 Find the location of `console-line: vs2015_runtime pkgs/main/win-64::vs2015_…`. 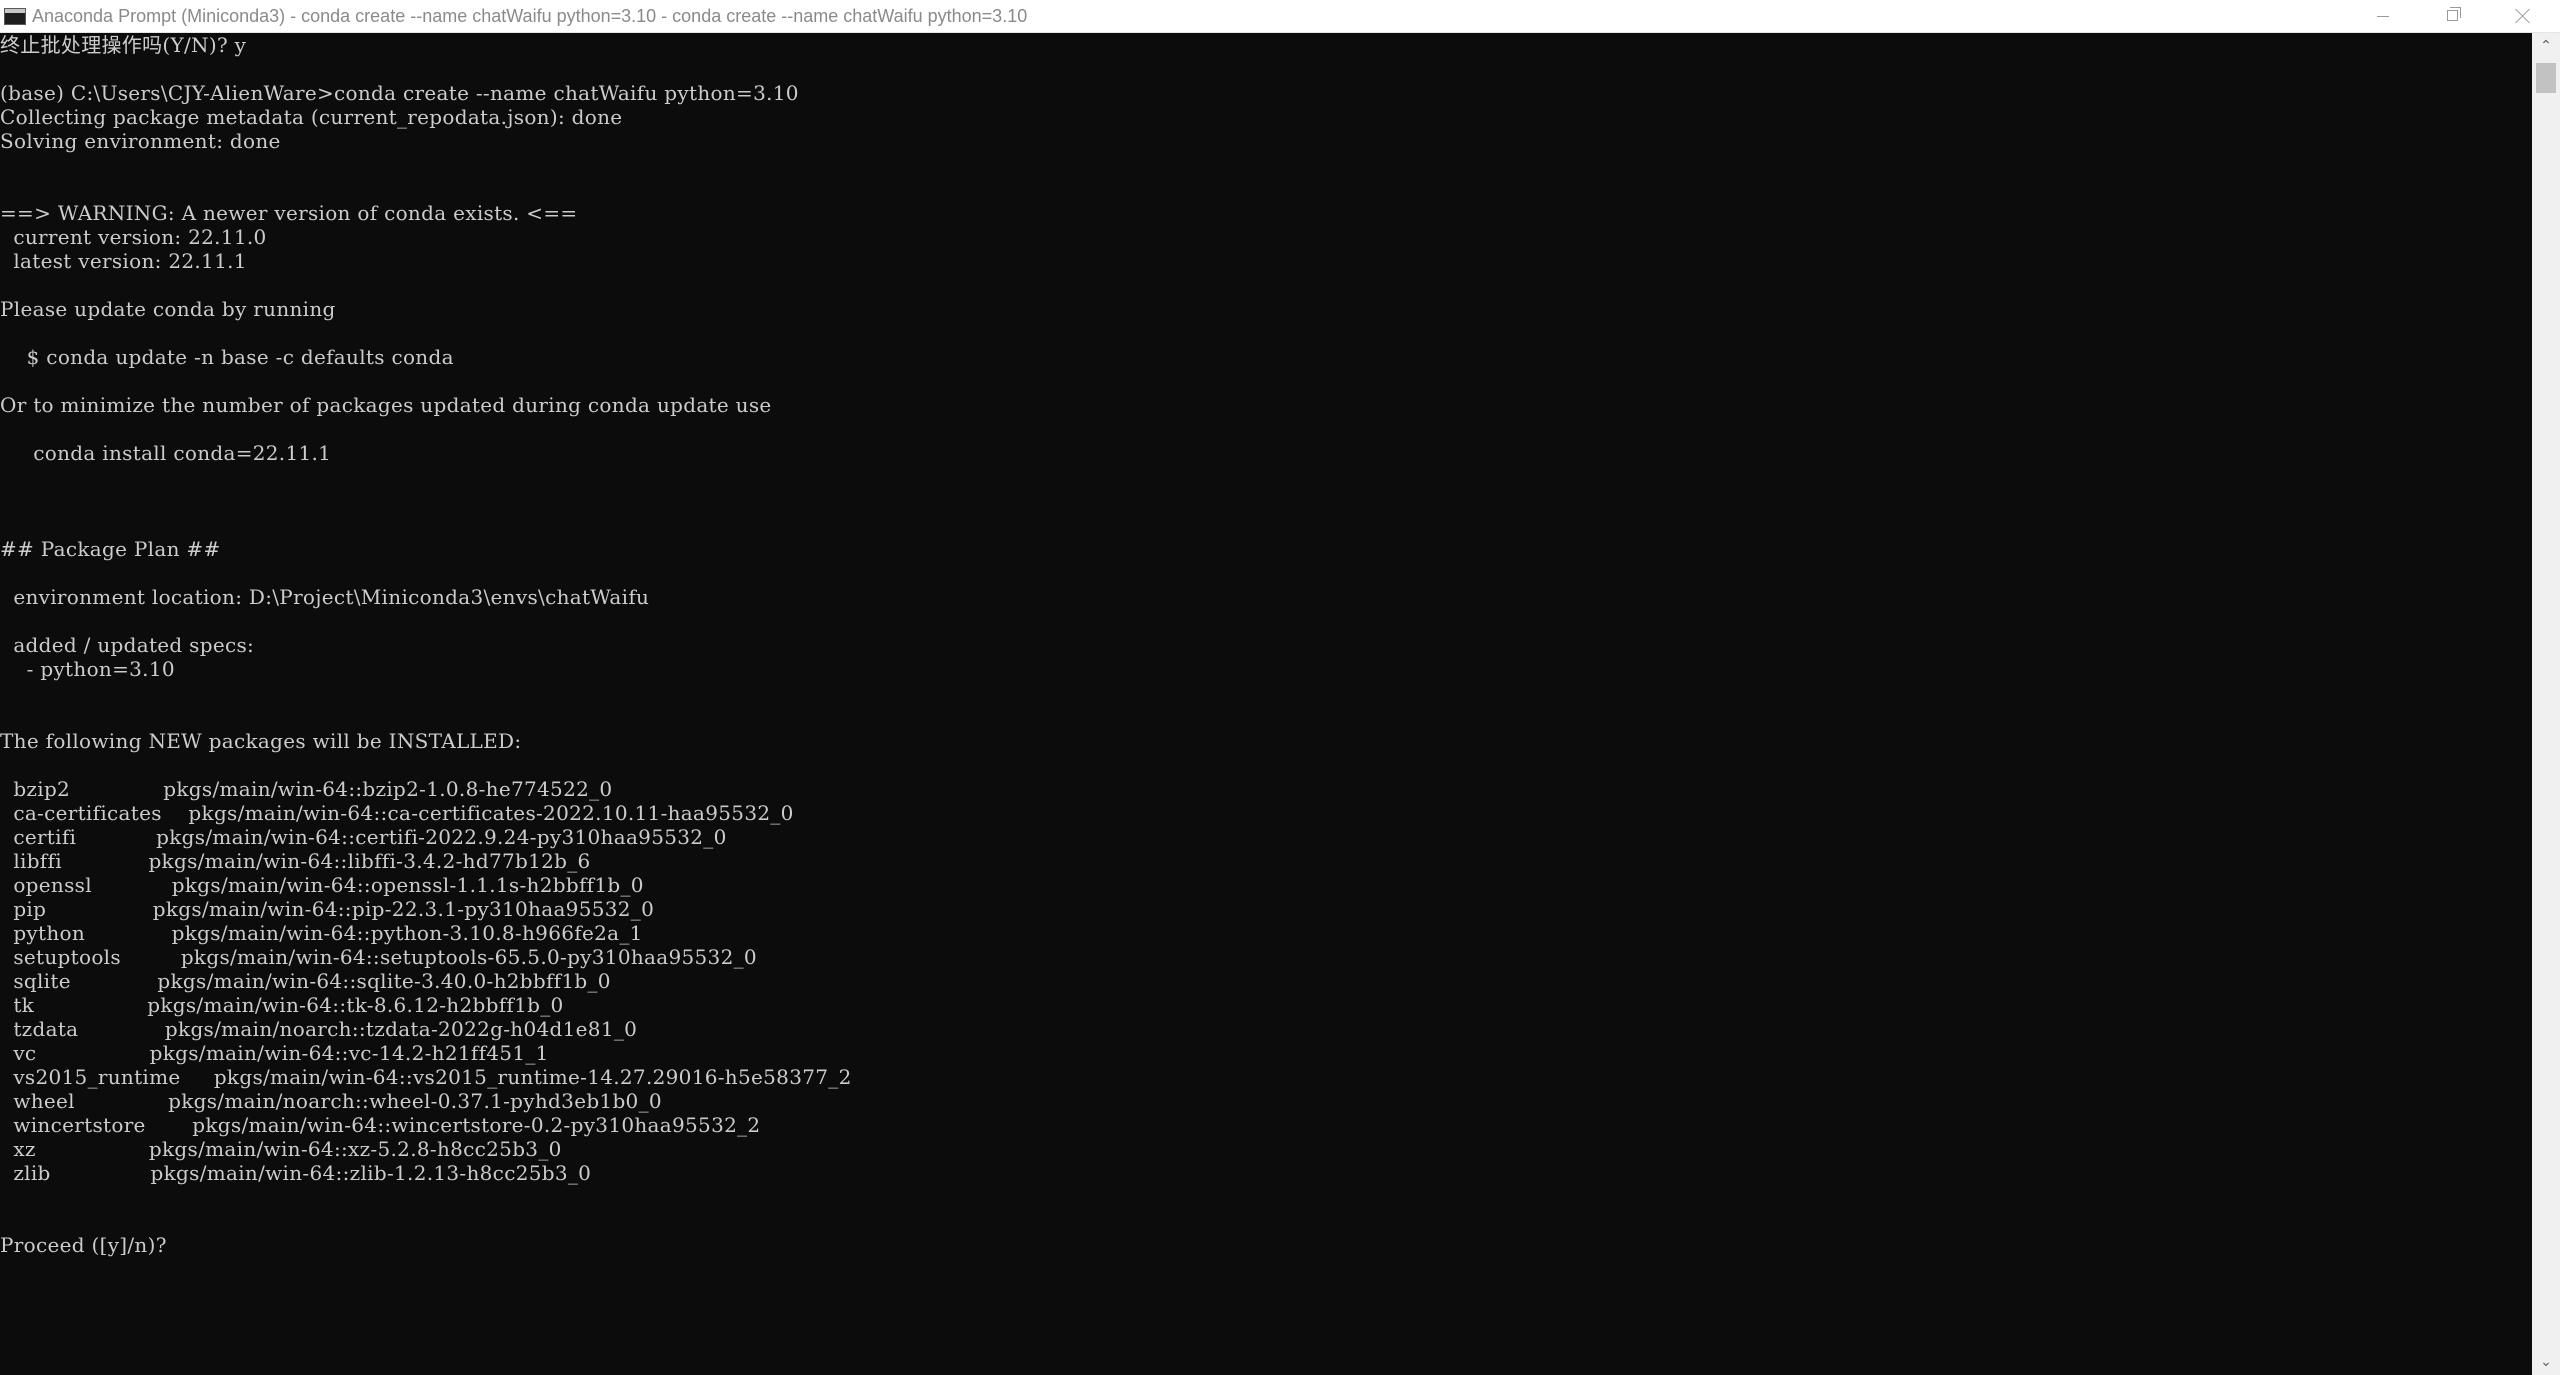

console-line: vs2015_runtime pkgs/main/win-64::vs2015_… is located at coordinates (426, 1077).